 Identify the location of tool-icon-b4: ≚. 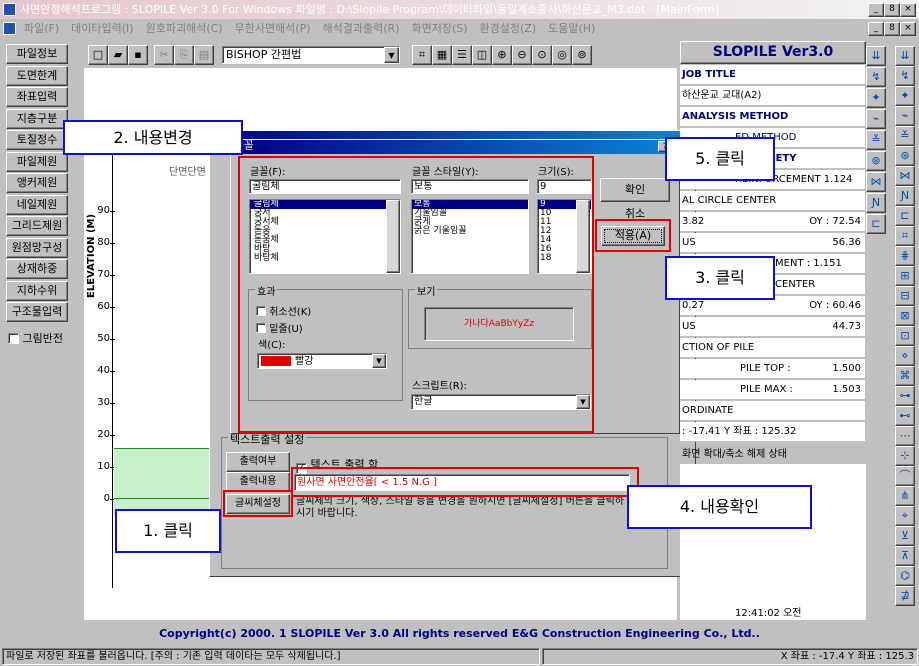
(905, 136).